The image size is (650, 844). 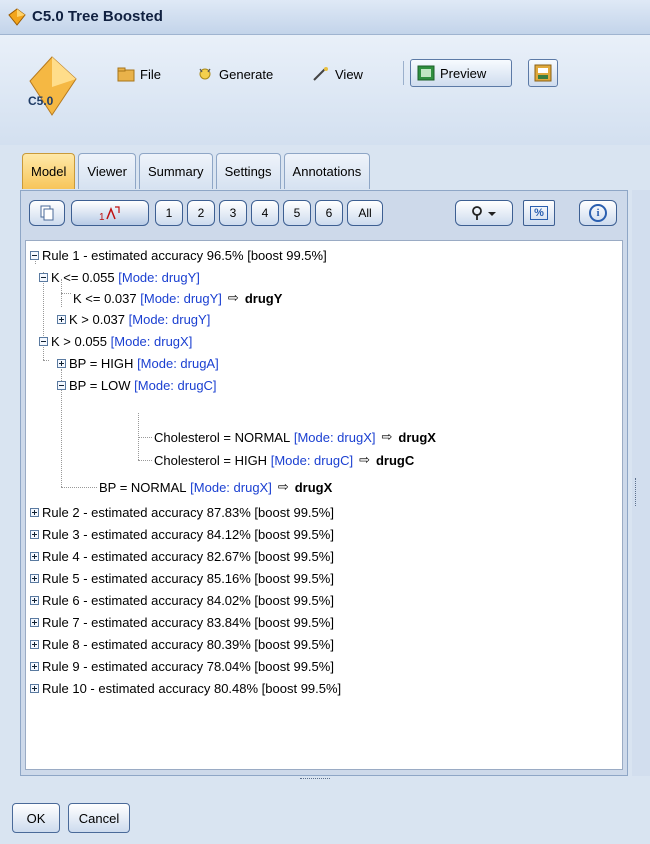 What do you see at coordinates (329, 213) in the screenshot?
I see `level-6-button: 6` at bounding box center [329, 213].